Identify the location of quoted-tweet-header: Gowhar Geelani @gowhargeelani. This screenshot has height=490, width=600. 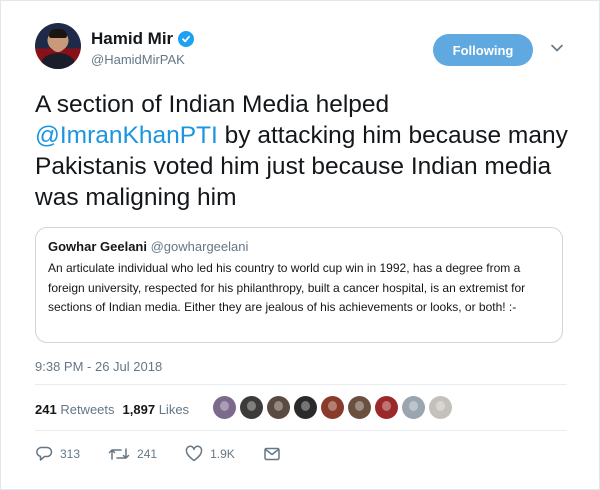
(299, 246).